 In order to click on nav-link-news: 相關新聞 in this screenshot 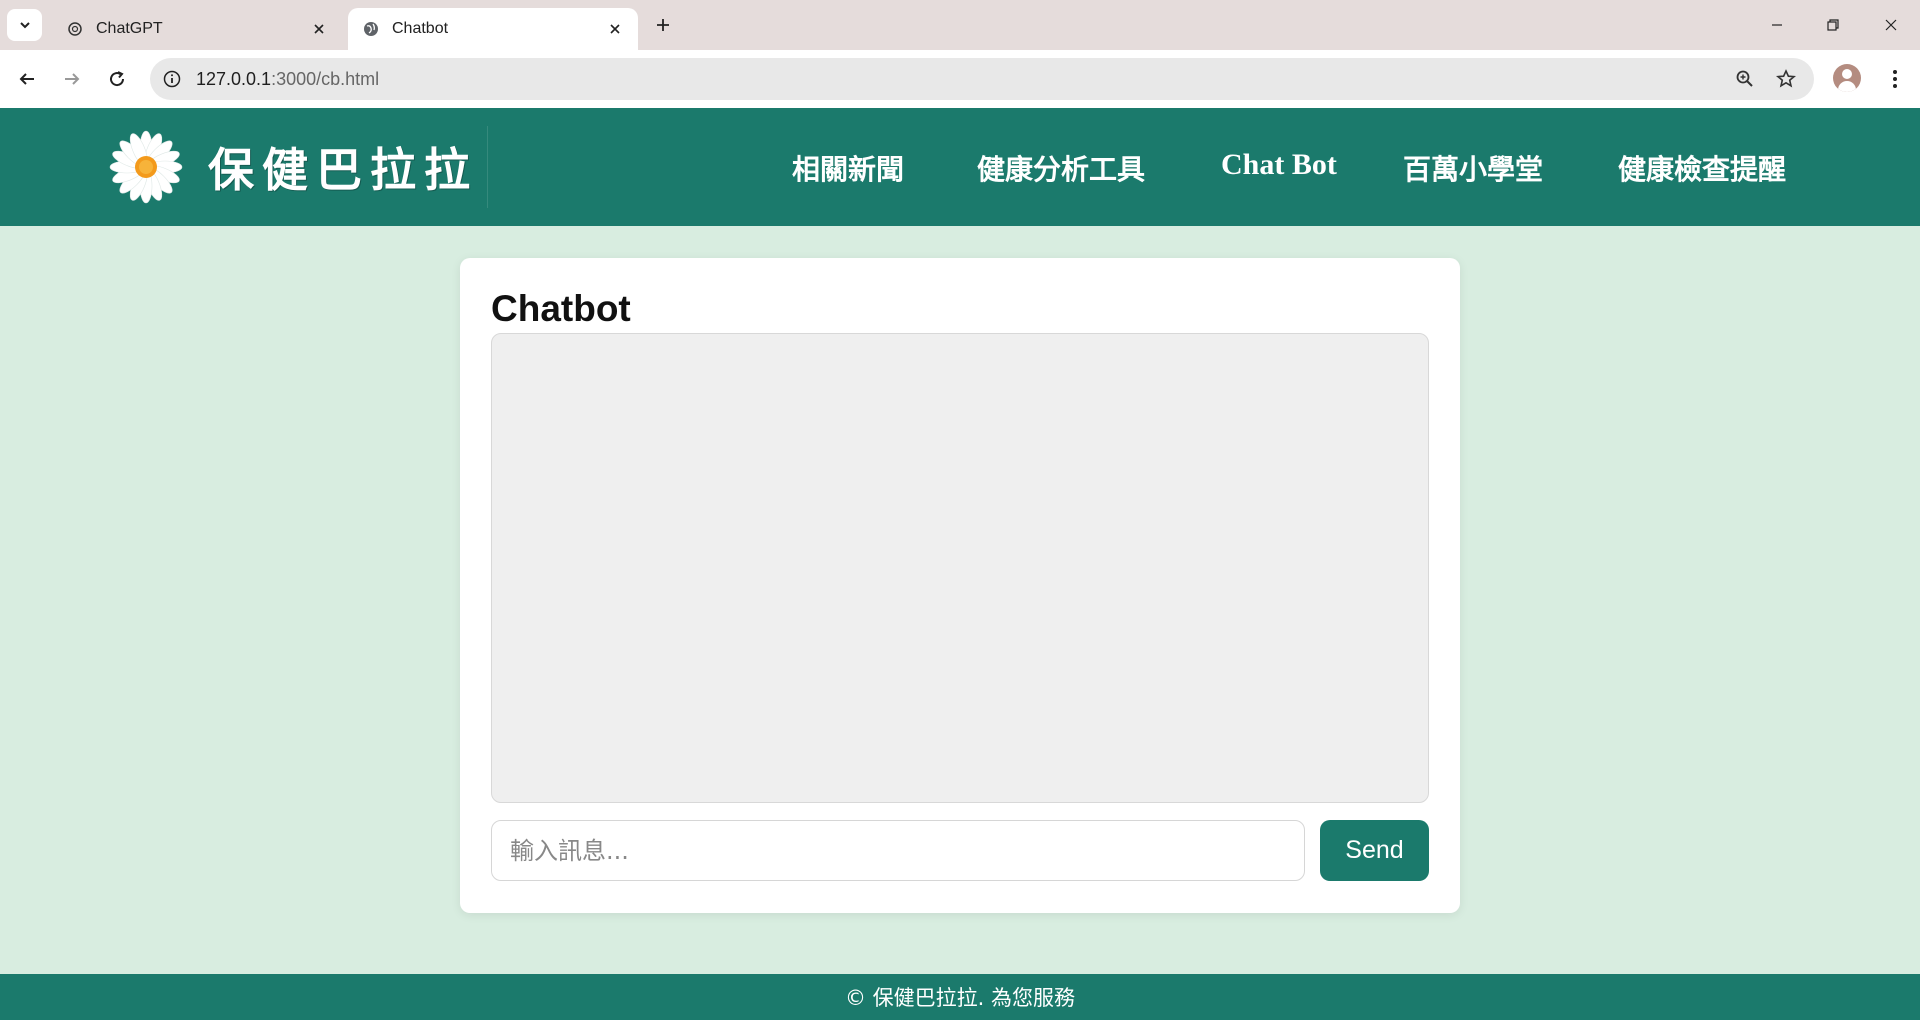, I will do `click(848, 168)`.